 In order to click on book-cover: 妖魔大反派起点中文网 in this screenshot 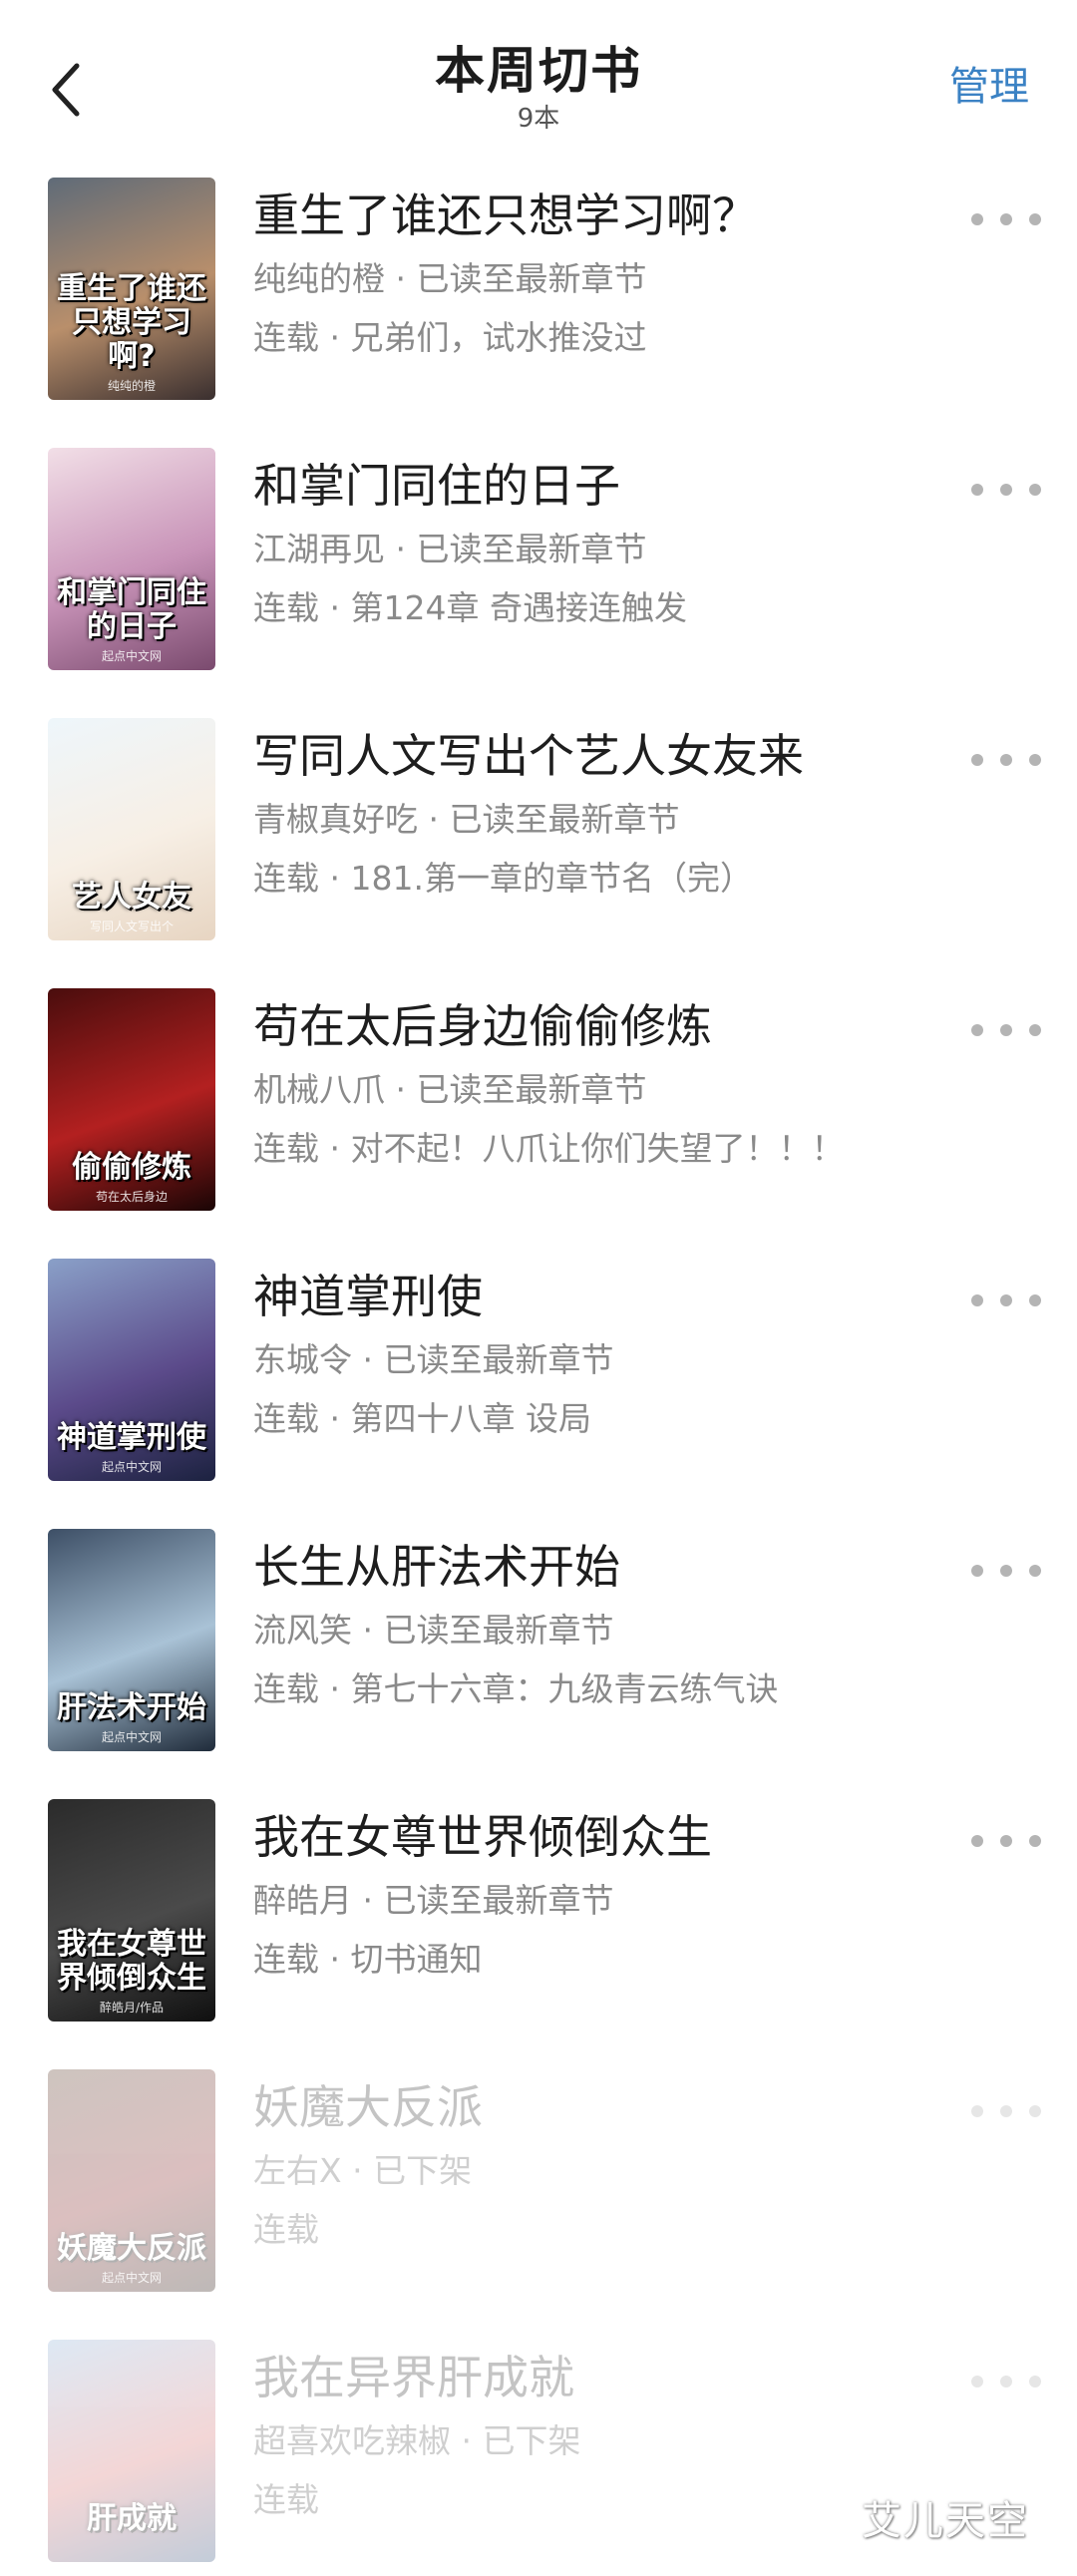, I will do `click(131, 2180)`.